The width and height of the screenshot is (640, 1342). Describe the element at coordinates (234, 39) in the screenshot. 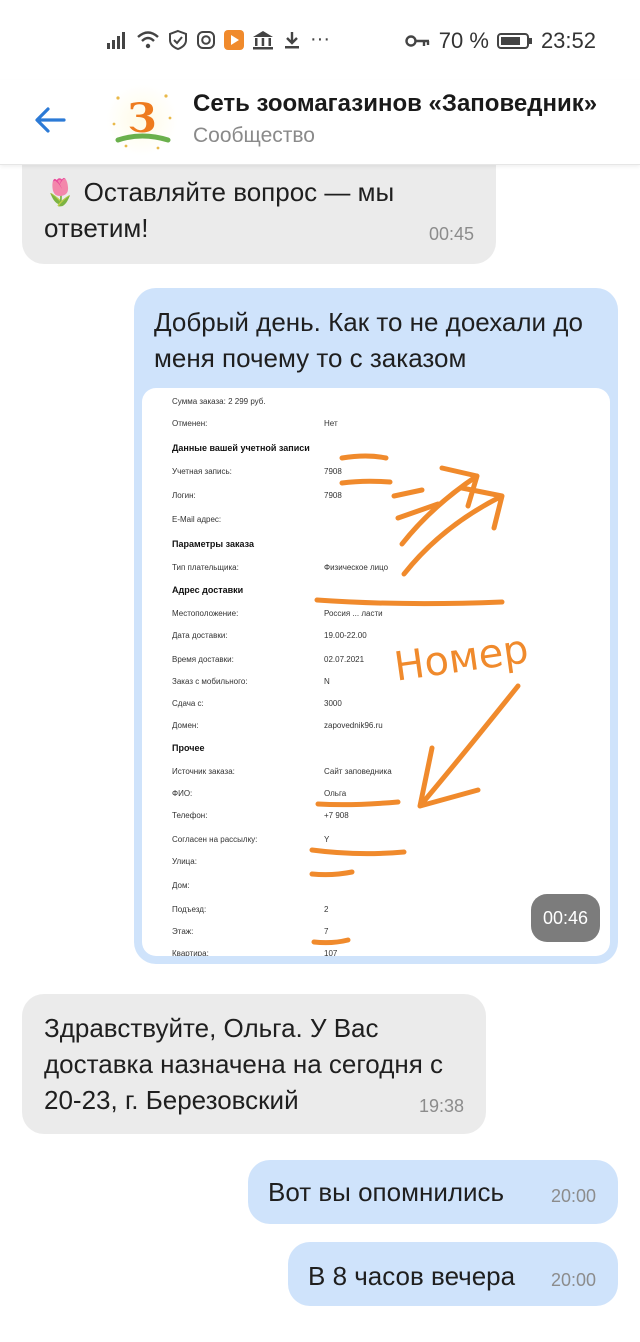

I see `play-icon` at that location.